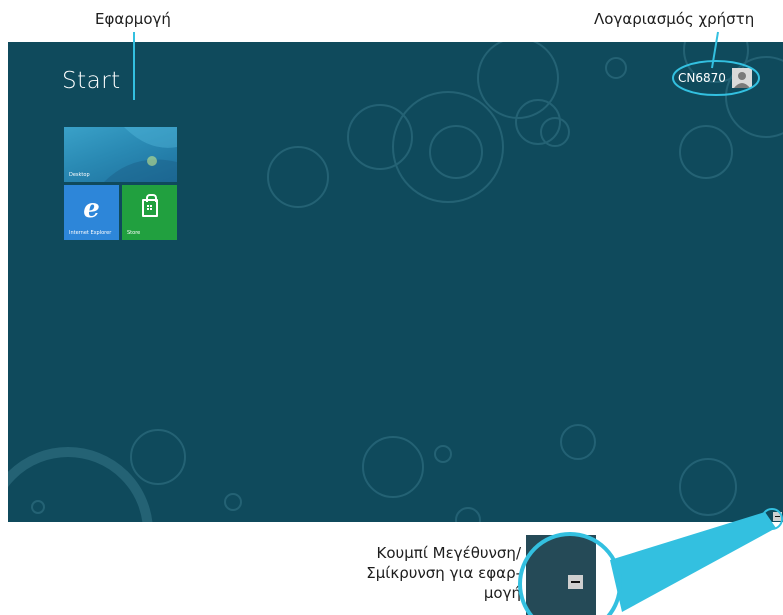 This screenshot has height=615, width=783. Describe the element at coordinates (79, 175) in the screenshot. I see `tile-desktop-label: Desktop` at that location.